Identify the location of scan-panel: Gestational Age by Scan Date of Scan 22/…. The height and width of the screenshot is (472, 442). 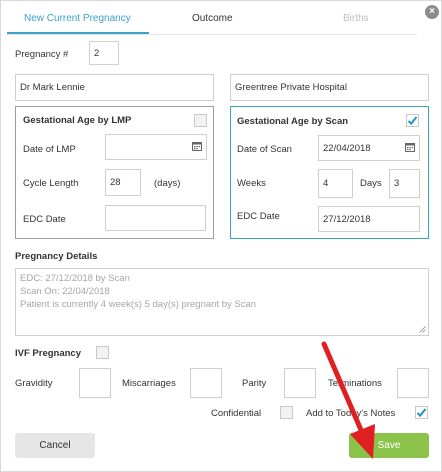
(329, 172).